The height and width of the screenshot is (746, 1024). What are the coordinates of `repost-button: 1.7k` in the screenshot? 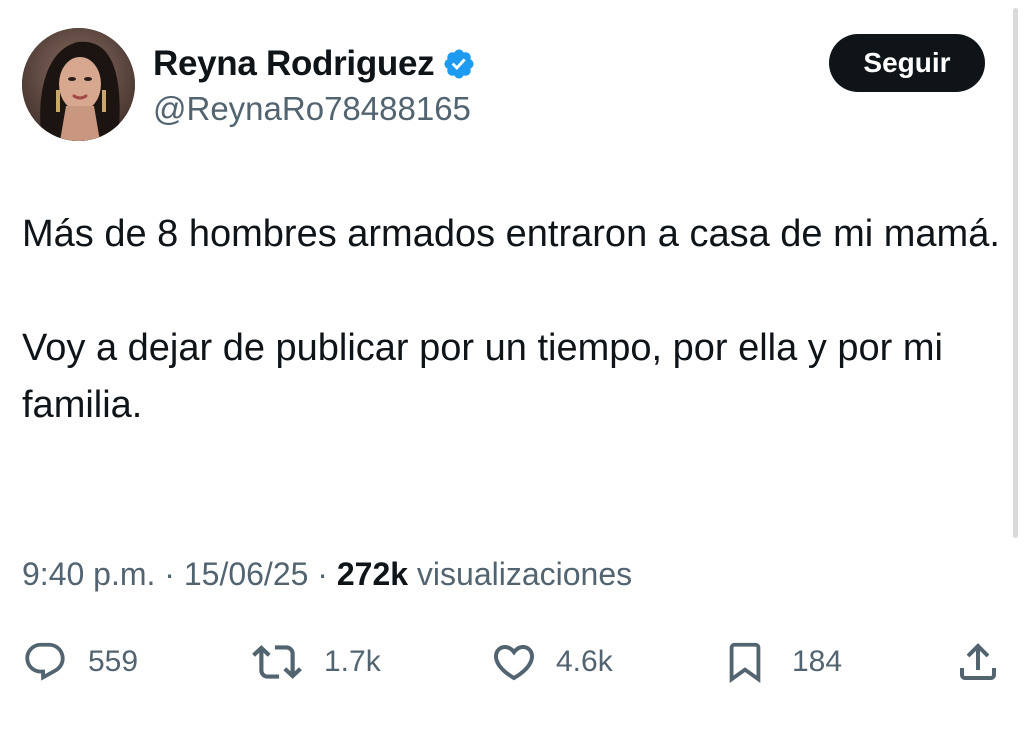 It's located at (316, 662).